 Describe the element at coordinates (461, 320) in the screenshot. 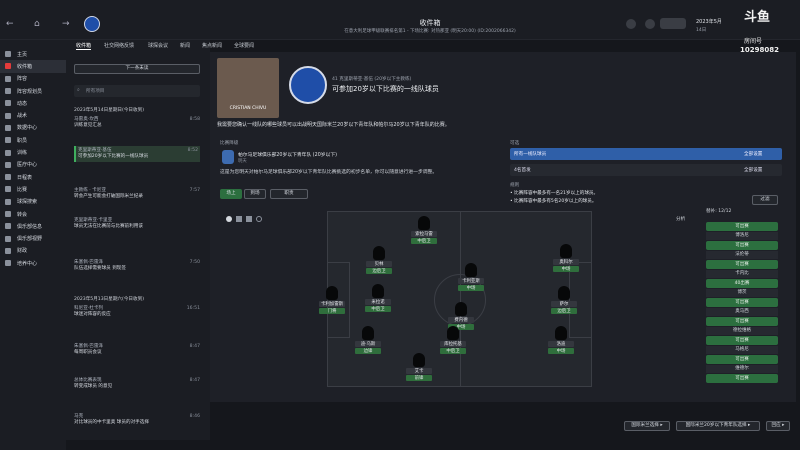

I see `player-name: 费内德` at that location.